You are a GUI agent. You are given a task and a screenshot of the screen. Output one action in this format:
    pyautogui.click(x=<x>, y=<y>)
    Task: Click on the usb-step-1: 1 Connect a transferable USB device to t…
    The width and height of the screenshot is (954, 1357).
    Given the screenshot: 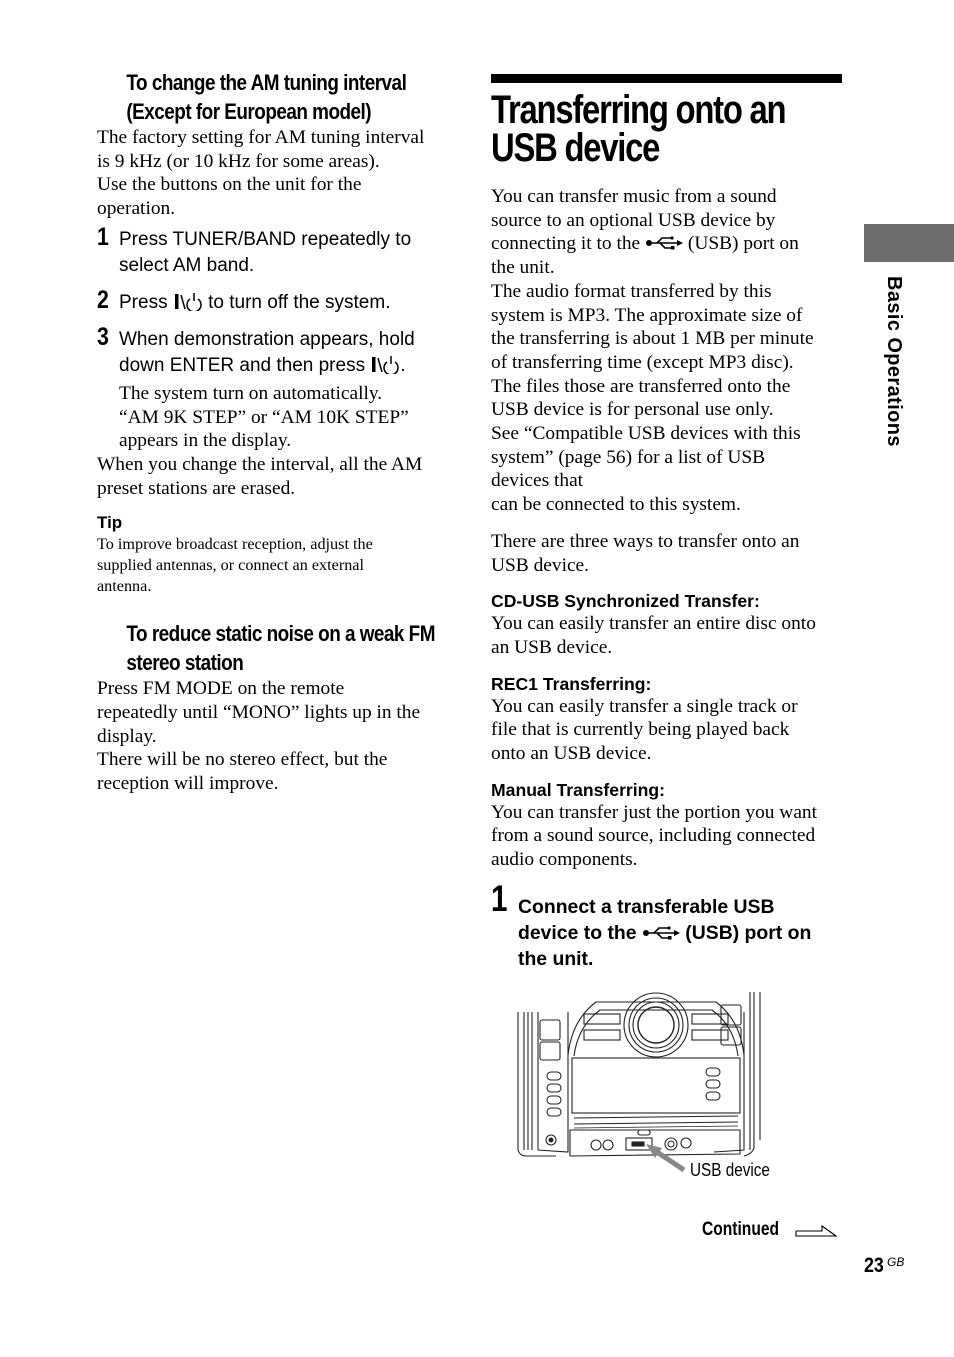 What is the action you would take?
    pyautogui.click(x=667, y=926)
    